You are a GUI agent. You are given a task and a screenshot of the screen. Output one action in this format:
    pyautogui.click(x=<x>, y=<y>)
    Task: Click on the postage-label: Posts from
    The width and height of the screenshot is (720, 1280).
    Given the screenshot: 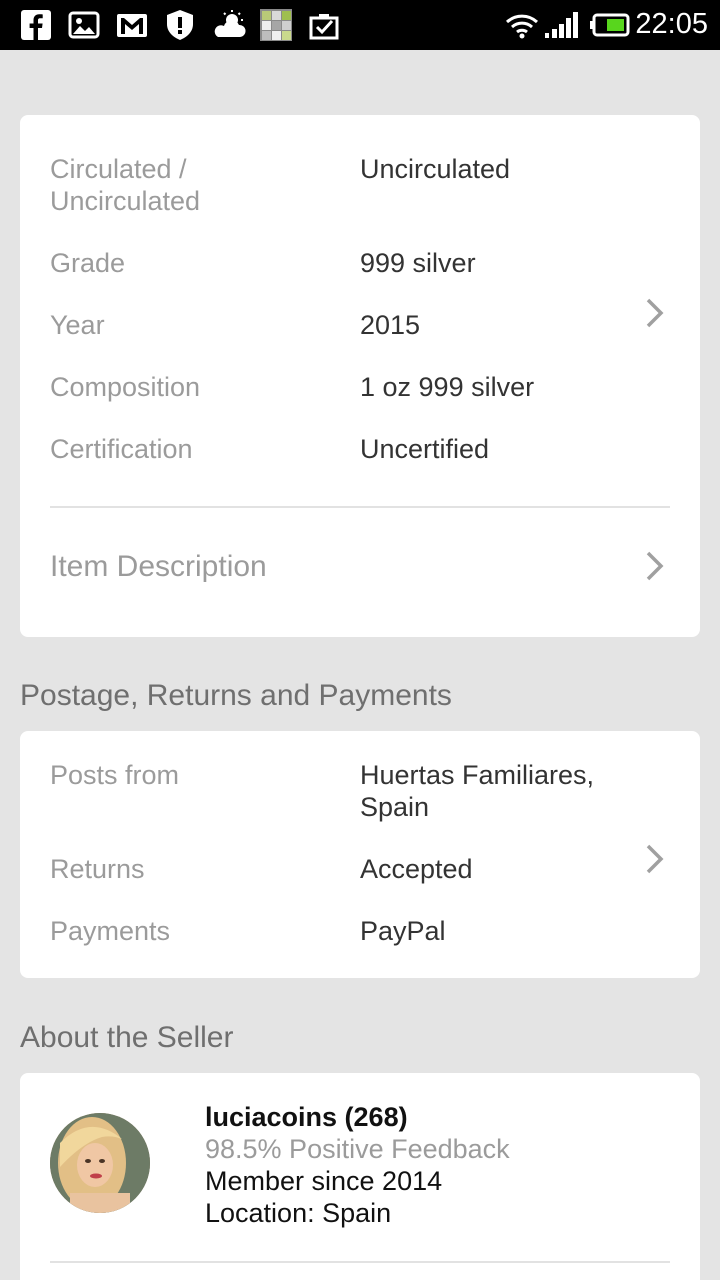 What is the action you would take?
    pyautogui.click(x=115, y=775)
    